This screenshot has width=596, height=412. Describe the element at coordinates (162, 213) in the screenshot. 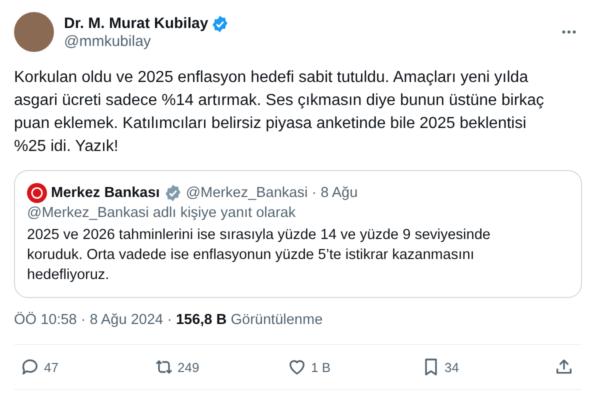

I see `reply-context: @Merkez_Bankasi adlı kişiye yanıt olarak` at that location.